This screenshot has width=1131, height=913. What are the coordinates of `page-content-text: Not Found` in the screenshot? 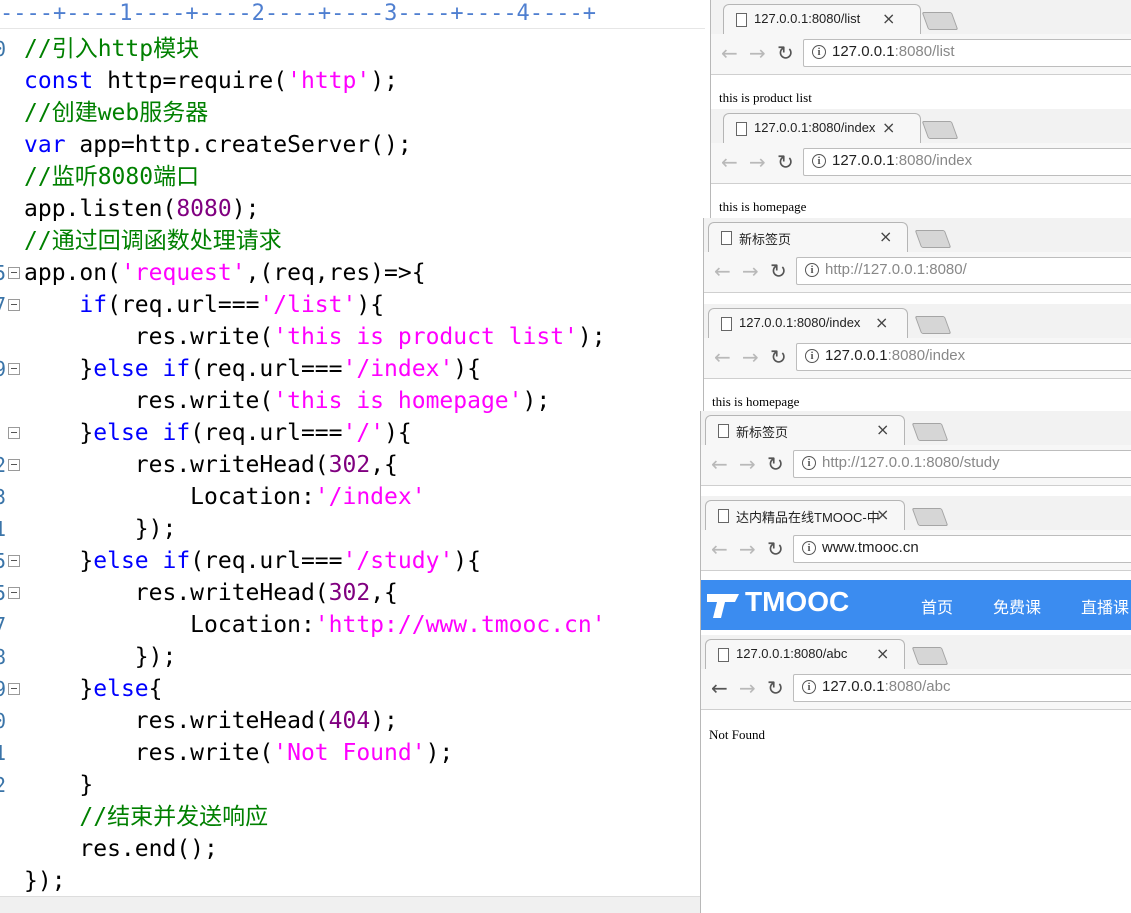 It's located at (737, 734).